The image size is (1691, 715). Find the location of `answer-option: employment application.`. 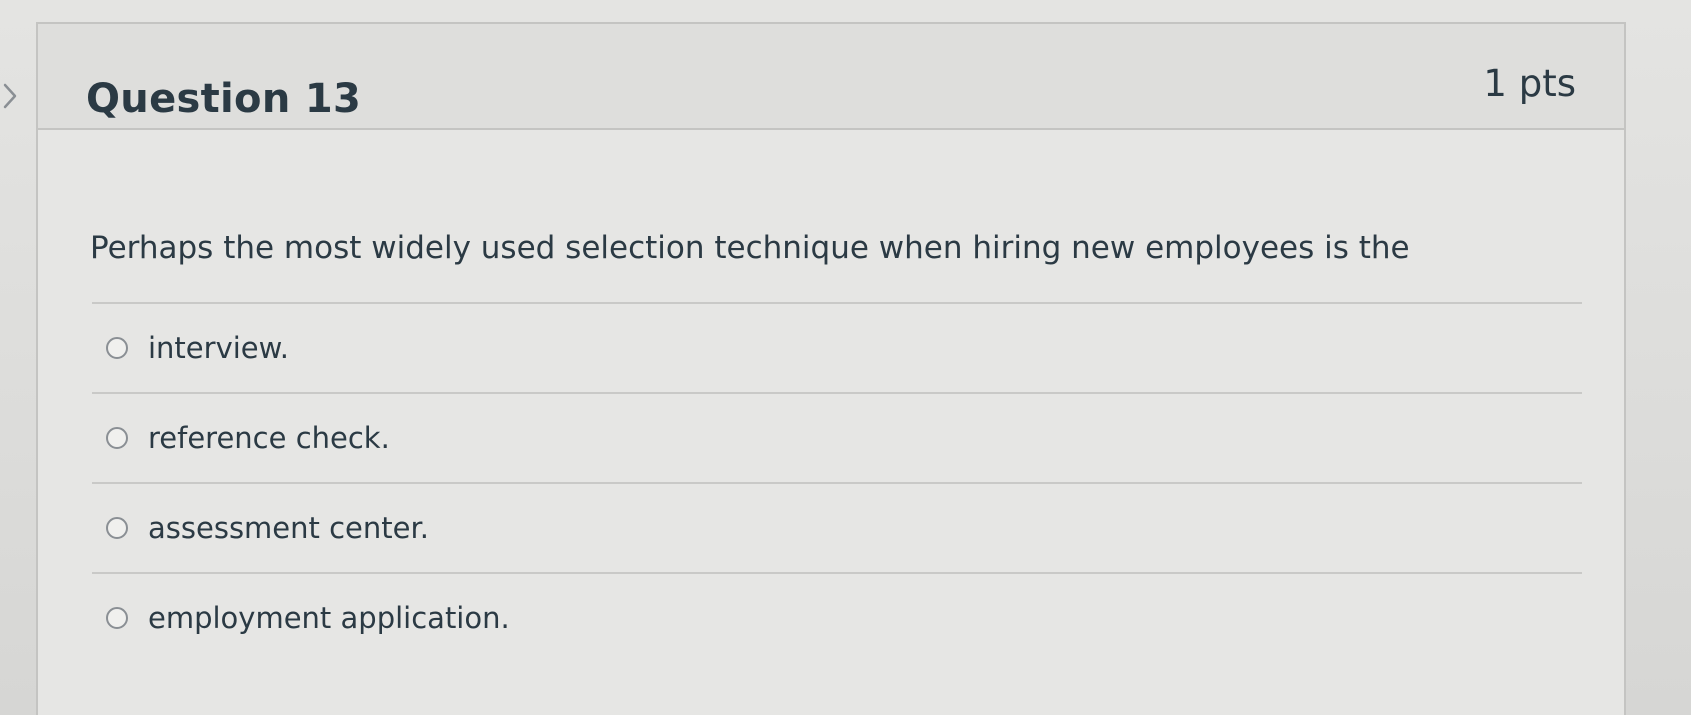

answer-option: employment application. is located at coordinates (837, 617).